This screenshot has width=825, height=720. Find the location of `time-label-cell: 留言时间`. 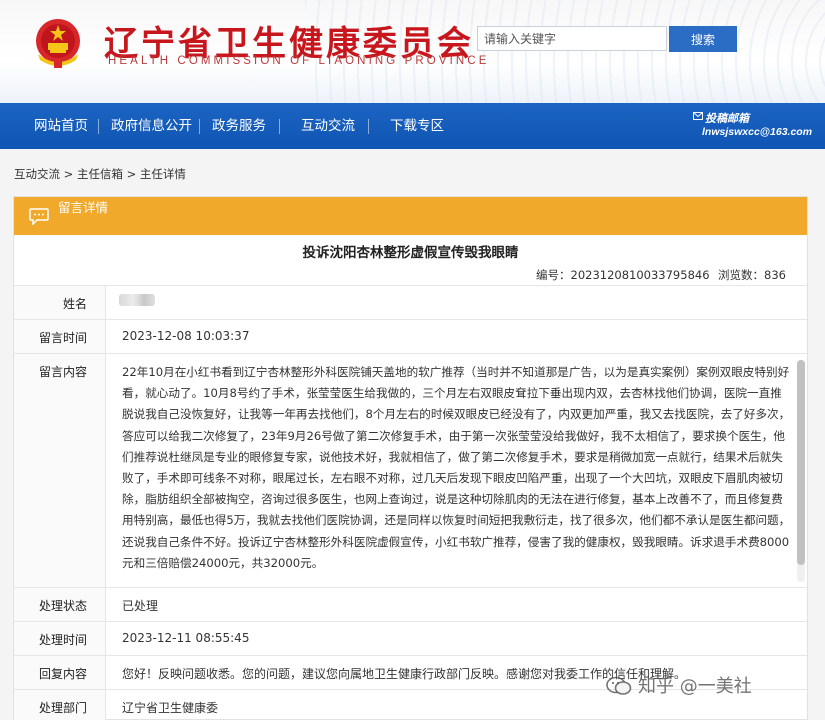

time-label-cell: 留言时间 is located at coordinates (60, 336).